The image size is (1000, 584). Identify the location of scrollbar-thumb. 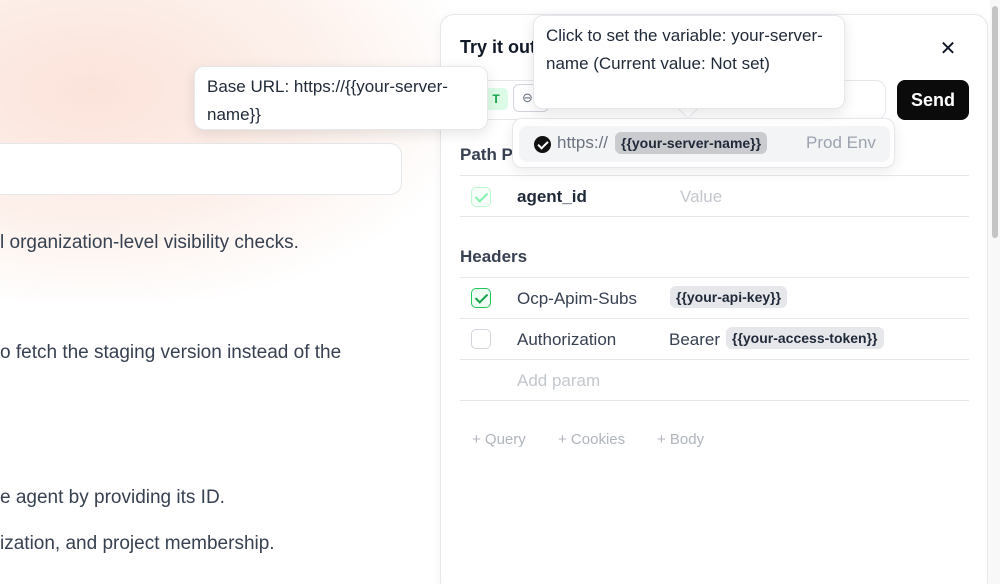
(995, 122).